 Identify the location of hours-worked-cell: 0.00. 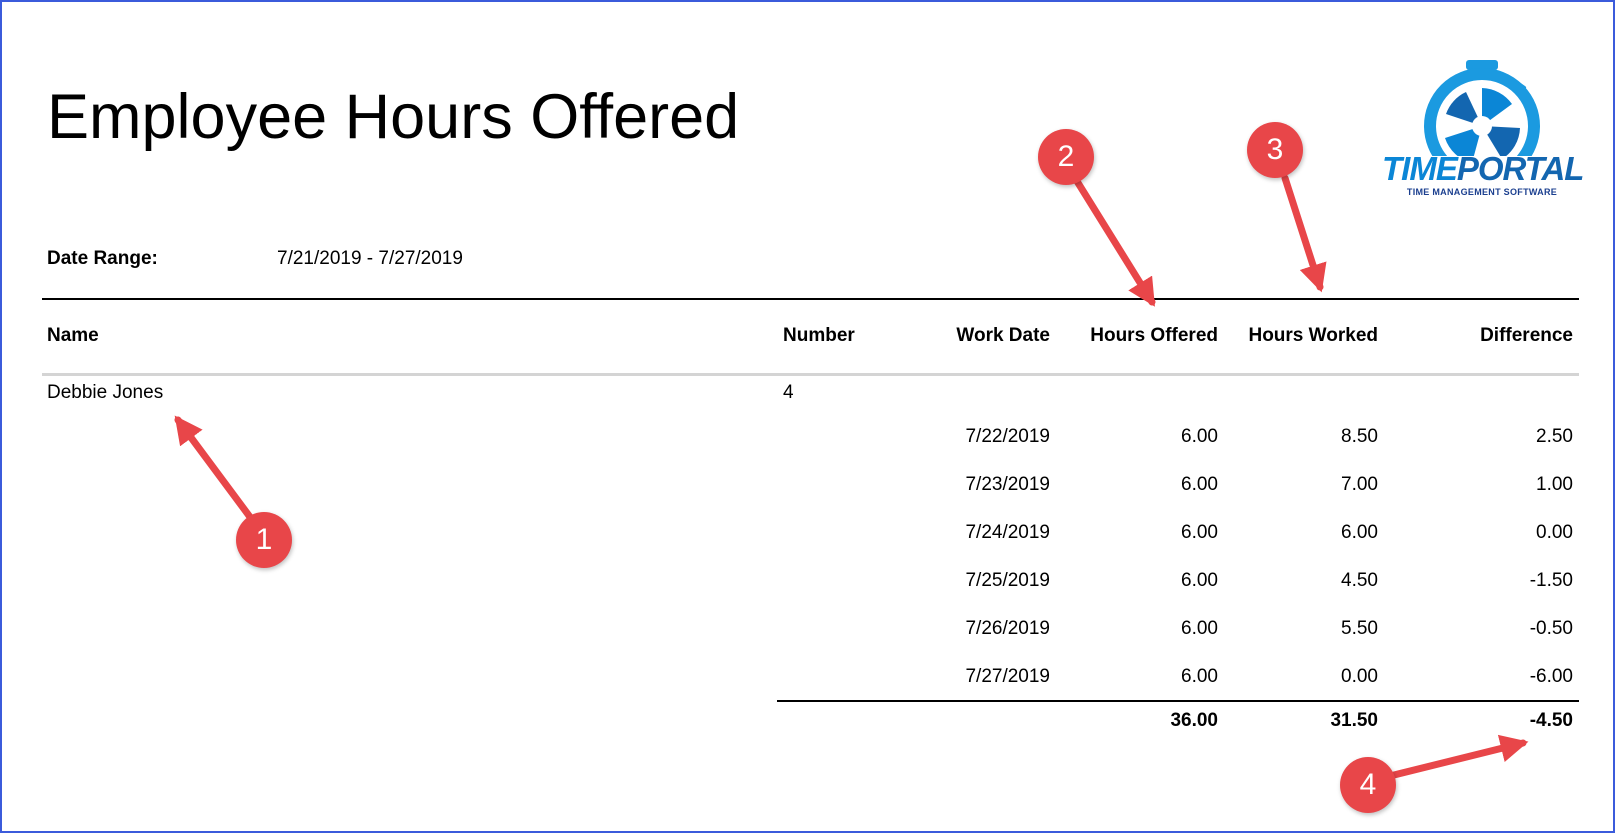
(1359, 676).